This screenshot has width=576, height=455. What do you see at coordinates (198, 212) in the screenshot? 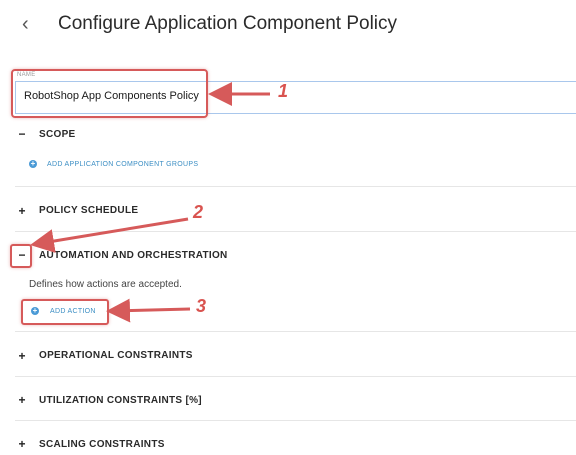
I see `callout-number-2: 2` at bounding box center [198, 212].